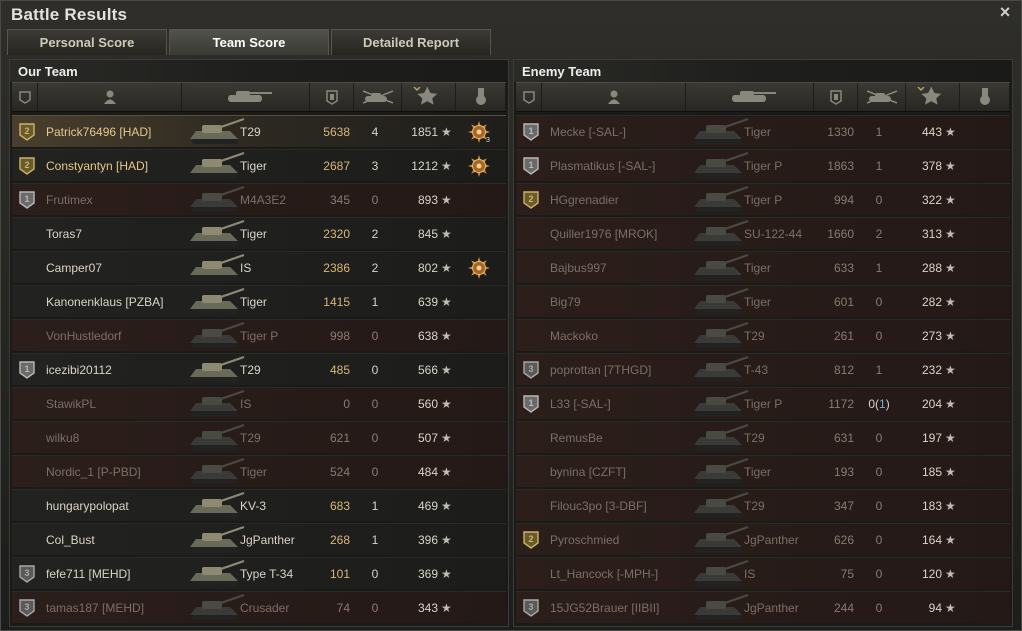 Image resolution: width=1022 pixels, height=631 pixels. I want to click on player-row: Big79 Tiger 601 0 282 ★, so click(763, 301).